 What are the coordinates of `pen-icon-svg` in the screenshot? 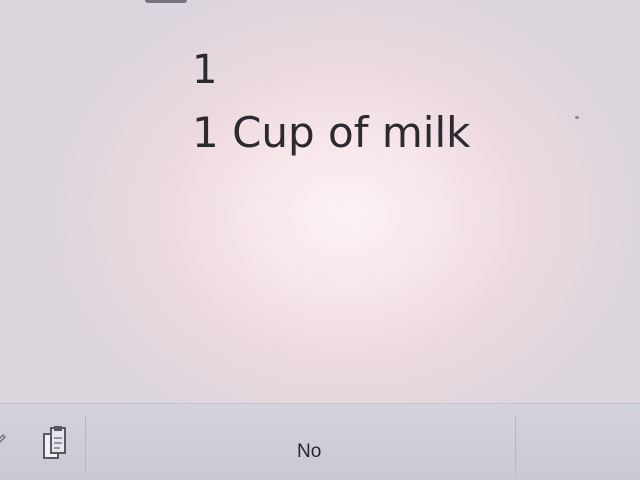 It's located at (3, 438).